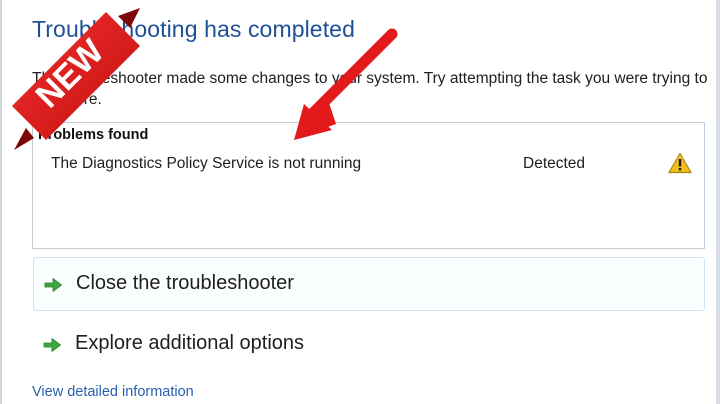 This screenshot has width=720, height=404. Describe the element at coordinates (554, 163) in the screenshot. I see `problem-status: Detected` at that location.